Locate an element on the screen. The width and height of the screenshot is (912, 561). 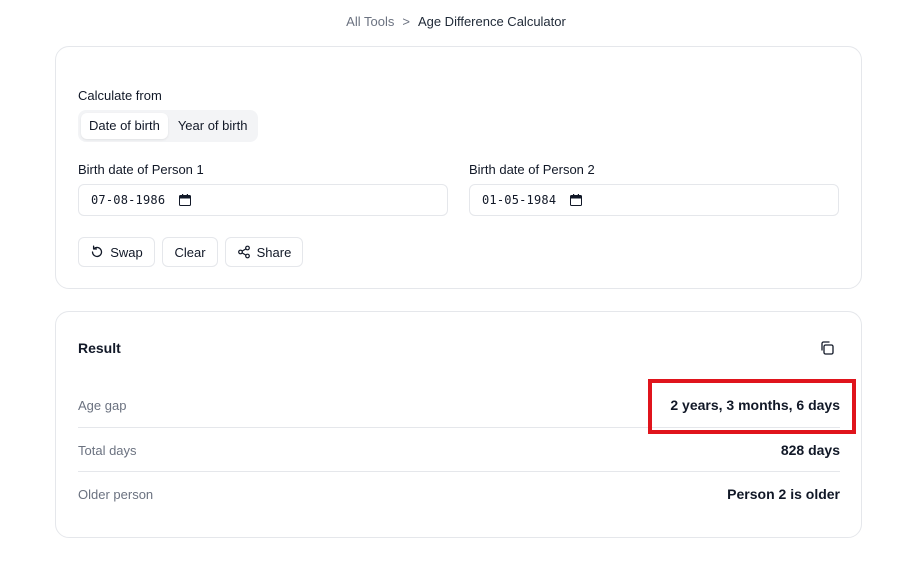
total-days-label: Total days is located at coordinates (107, 450).